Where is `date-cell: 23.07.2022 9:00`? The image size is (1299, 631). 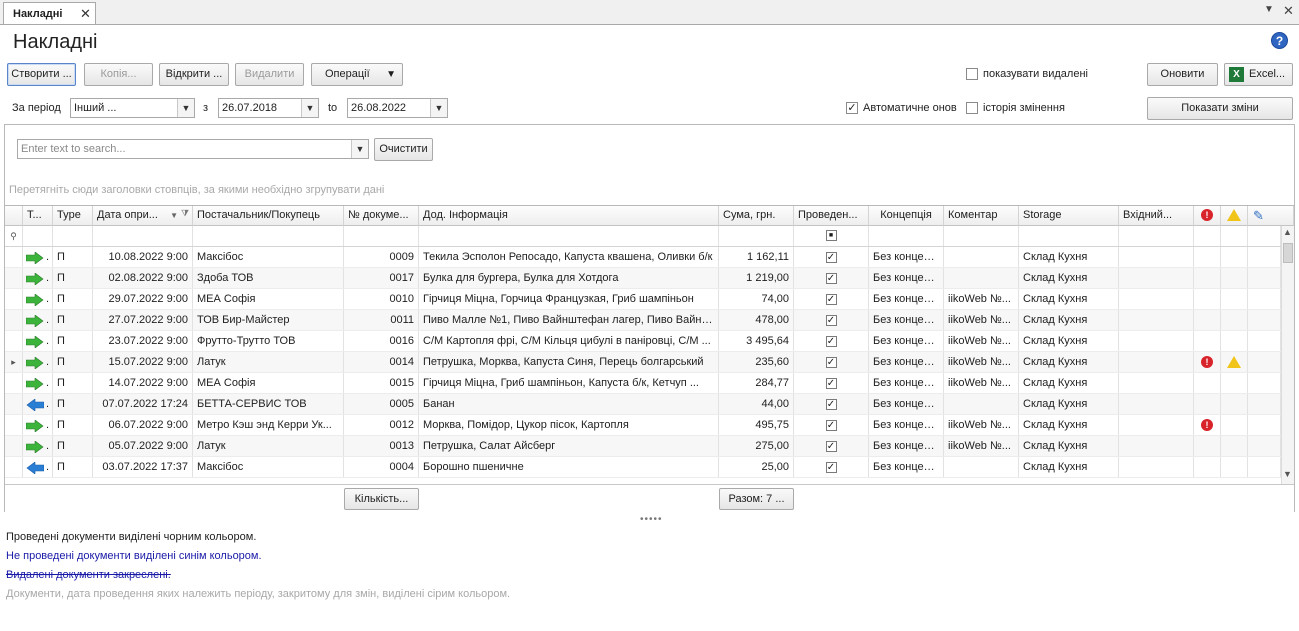 date-cell: 23.07.2022 9:00 is located at coordinates (143, 341).